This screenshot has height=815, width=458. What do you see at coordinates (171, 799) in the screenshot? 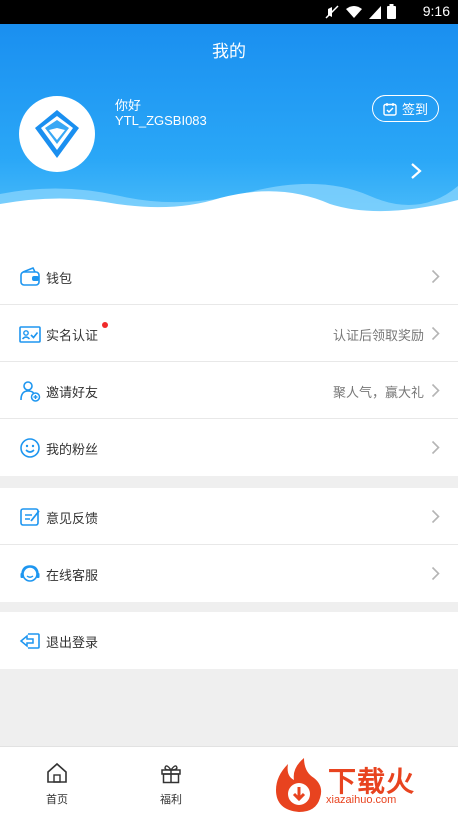
I see `tab-label: 福利` at bounding box center [171, 799].